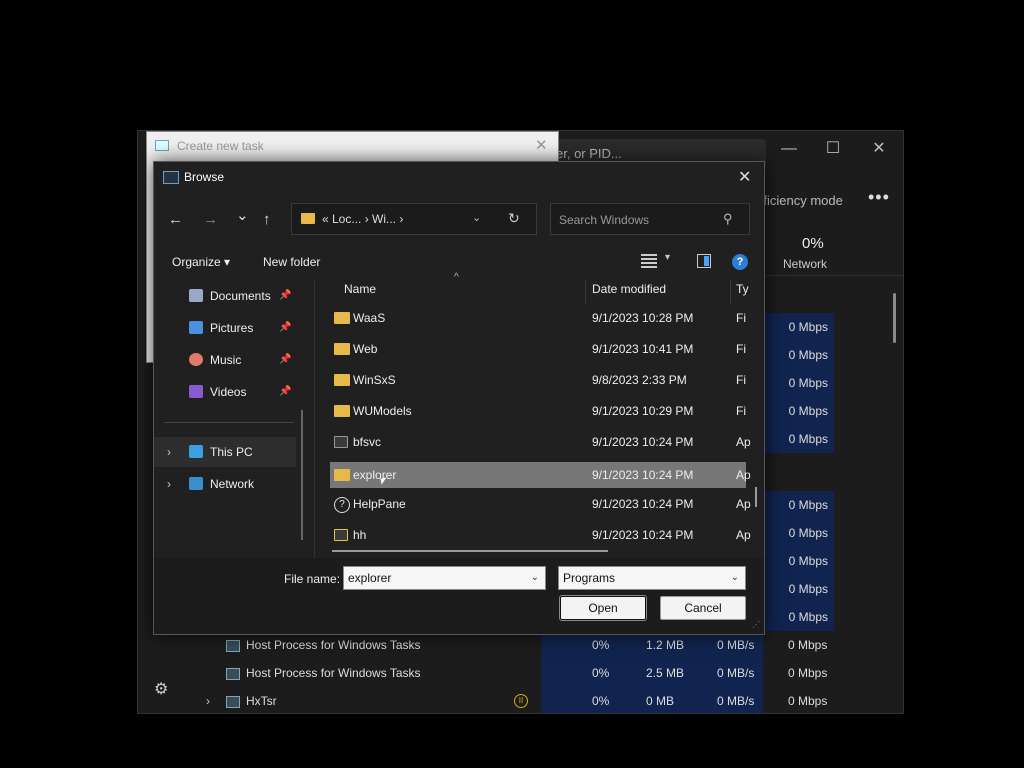 The height and width of the screenshot is (768, 1024). What do you see at coordinates (225, 452) in the screenshot?
I see `nav-item-this-pc: › This PC` at bounding box center [225, 452].